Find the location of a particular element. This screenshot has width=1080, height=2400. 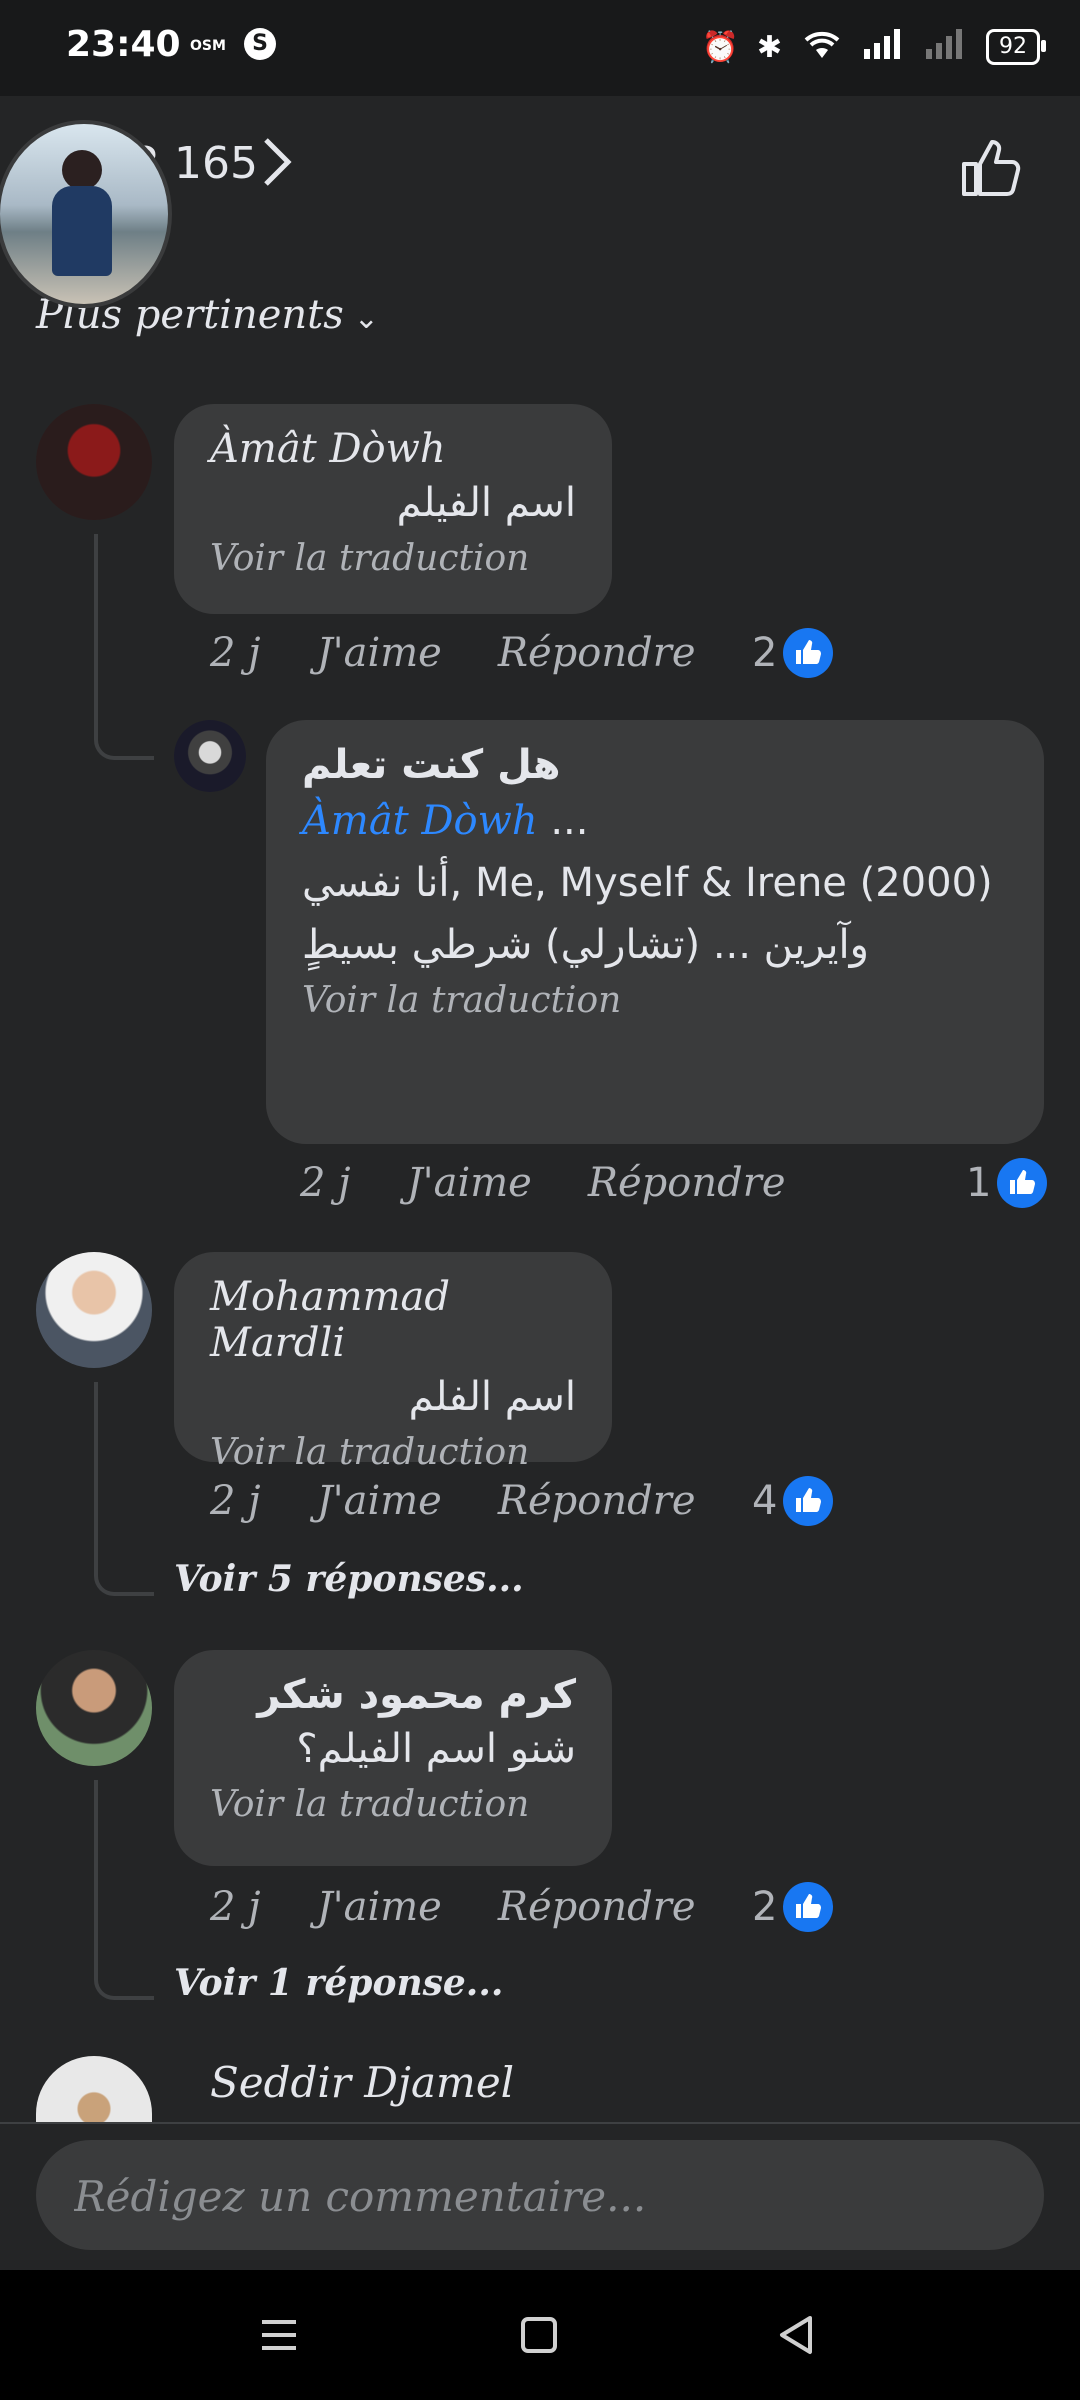

like-count: 4 is located at coordinates (793, 1501).